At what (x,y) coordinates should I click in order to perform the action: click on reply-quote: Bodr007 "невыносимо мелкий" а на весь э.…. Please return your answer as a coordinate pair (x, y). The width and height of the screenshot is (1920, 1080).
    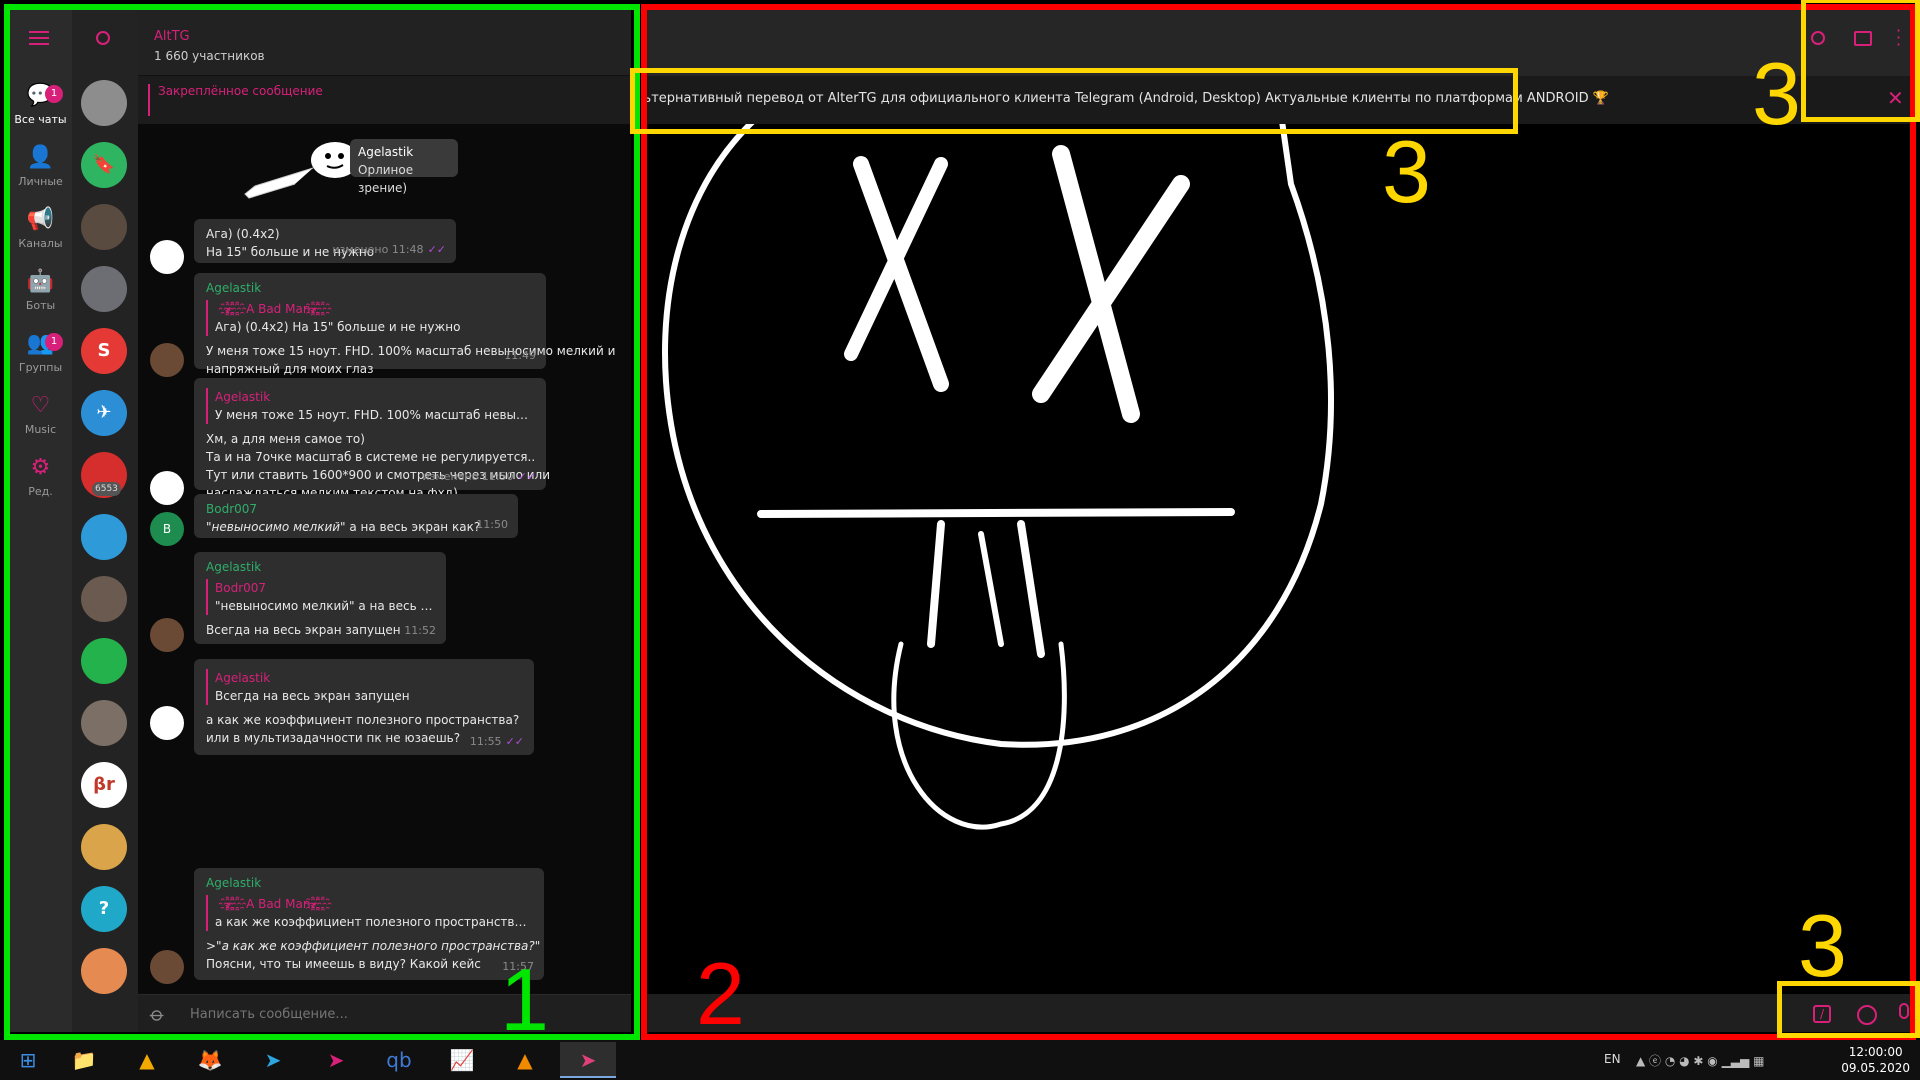
    Looking at the image, I should click on (320, 597).